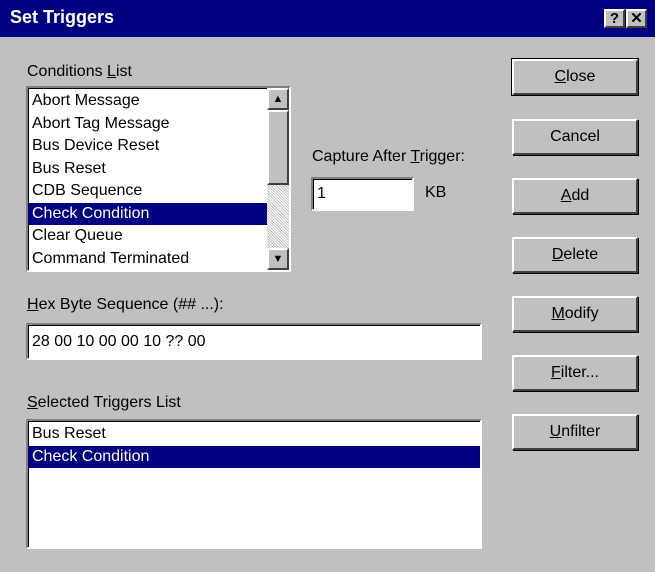  I want to click on cancel-button: Cancel, so click(575, 137).